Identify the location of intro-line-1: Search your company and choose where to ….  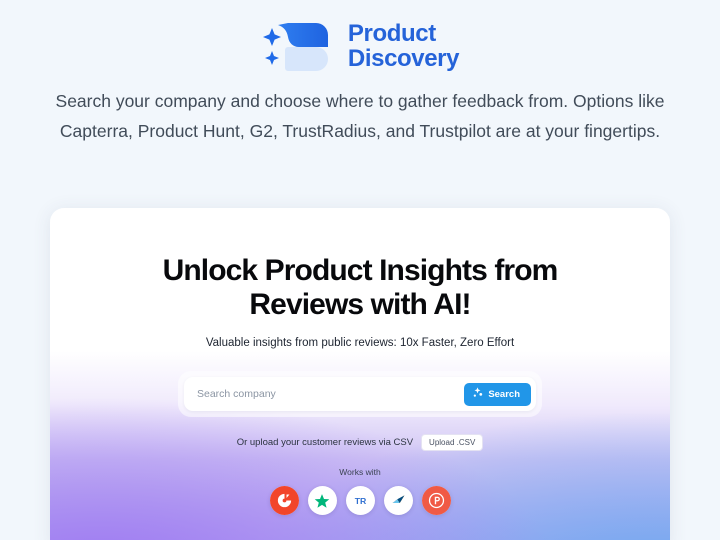
(360, 101).